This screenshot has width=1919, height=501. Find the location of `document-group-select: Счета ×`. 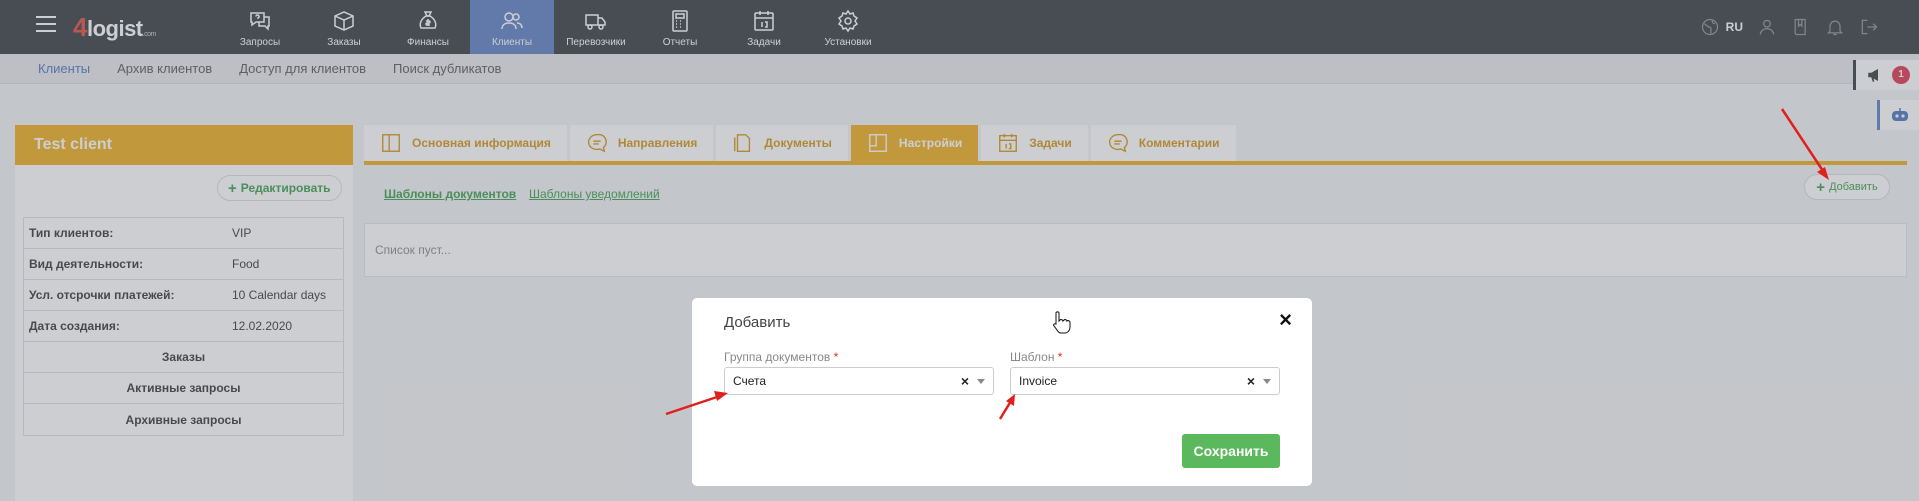

document-group-select: Счета × is located at coordinates (859, 381).